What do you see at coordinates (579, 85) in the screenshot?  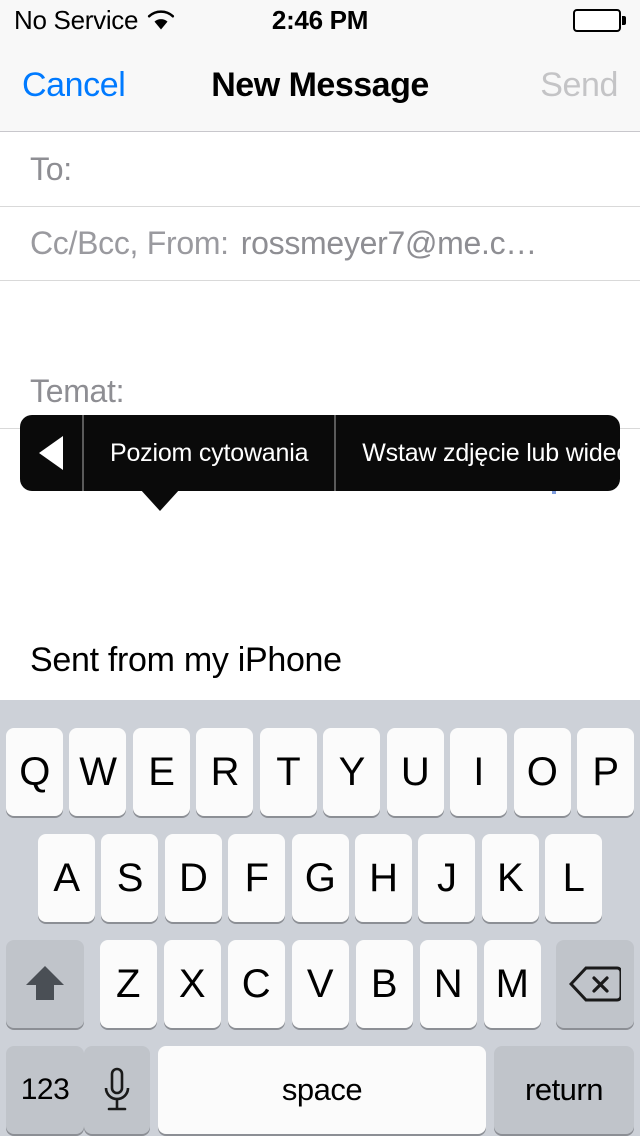 I see `send-button: Send` at bounding box center [579, 85].